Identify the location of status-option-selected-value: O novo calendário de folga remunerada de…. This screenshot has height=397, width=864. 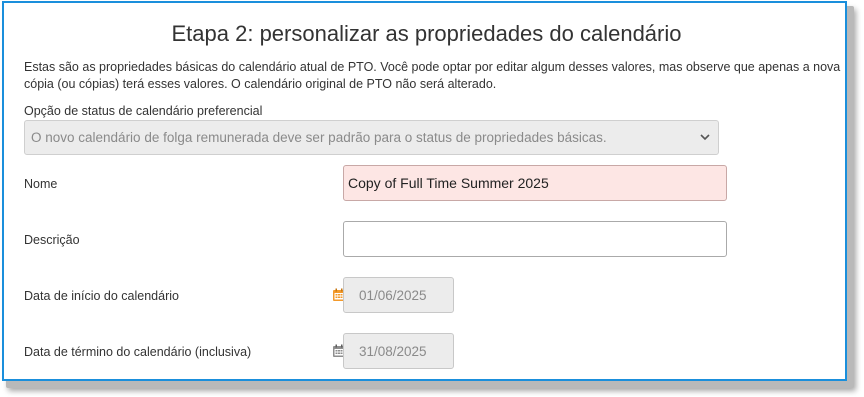
(319, 137).